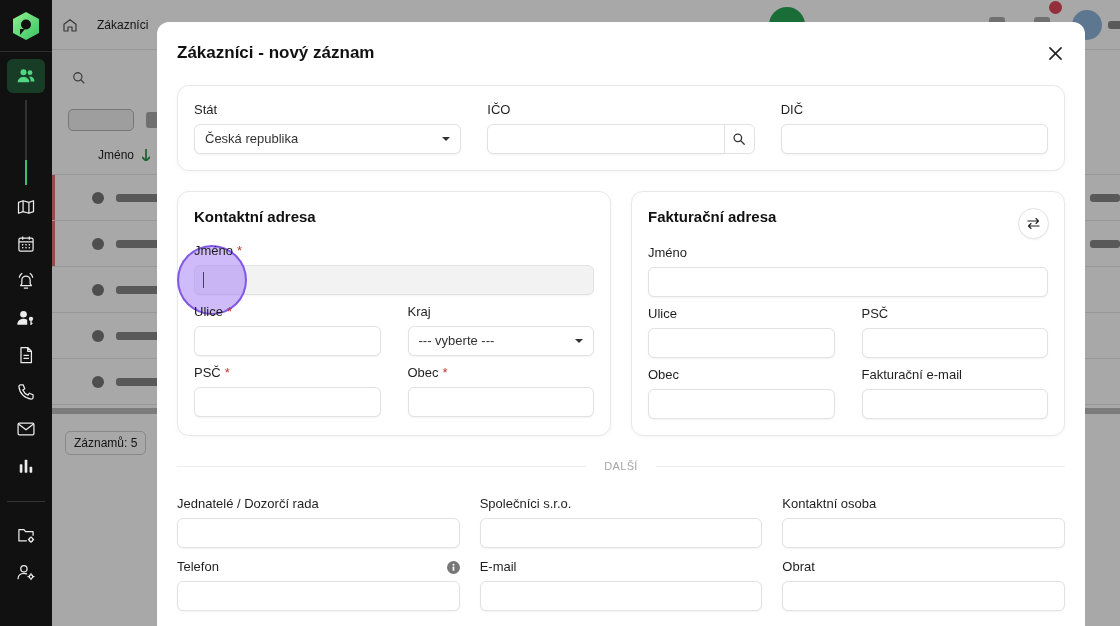 The width and height of the screenshot is (1120, 626). I want to click on field-label: Kontaktní osoba, so click(829, 504).